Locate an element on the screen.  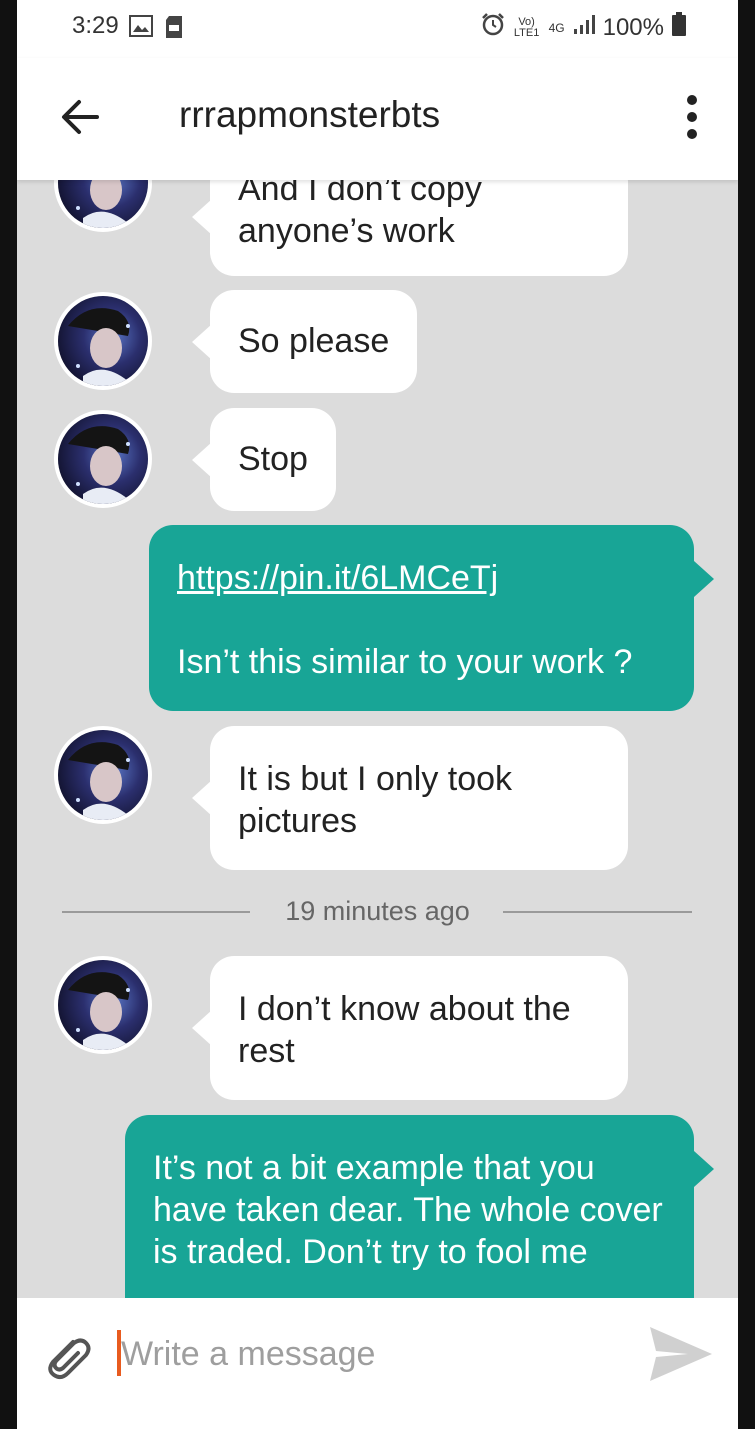
battery-level: 100% is located at coordinates (633, 27).